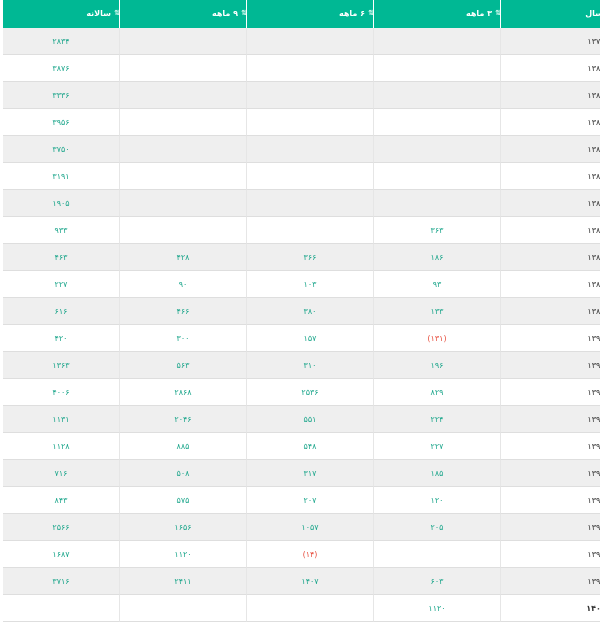 The width and height of the screenshot is (600, 627). What do you see at coordinates (436, 392) in the screenshot?
I see `cell-q3: ۸۲۹` at bounding box center [436, 392].